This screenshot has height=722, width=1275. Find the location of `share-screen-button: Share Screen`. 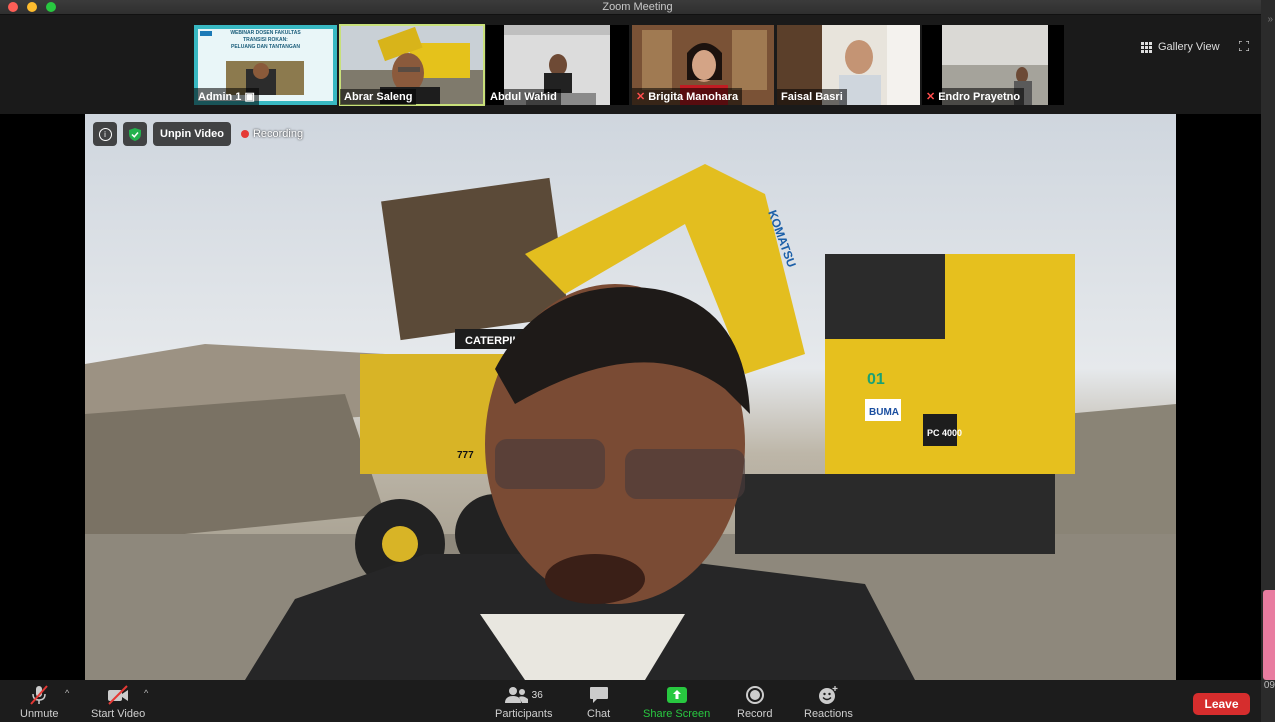

share-screen-button: Share Screen is located at coordinates (676, 702).